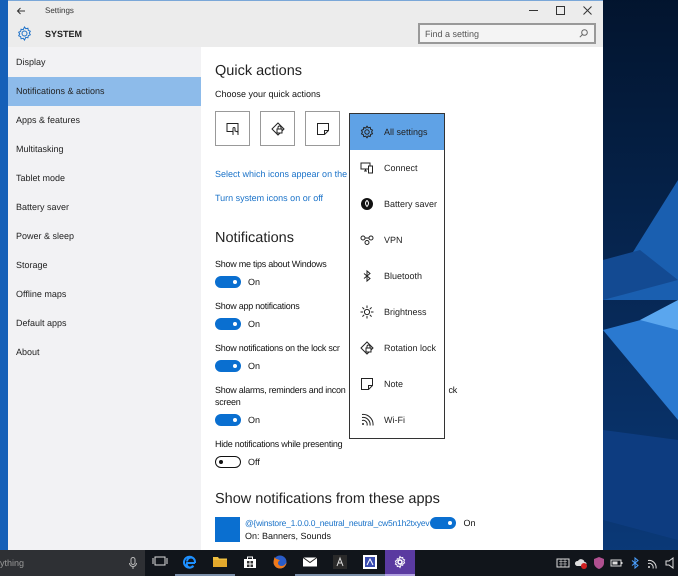  I want to click on setting-label: ck, so click(452, 390).